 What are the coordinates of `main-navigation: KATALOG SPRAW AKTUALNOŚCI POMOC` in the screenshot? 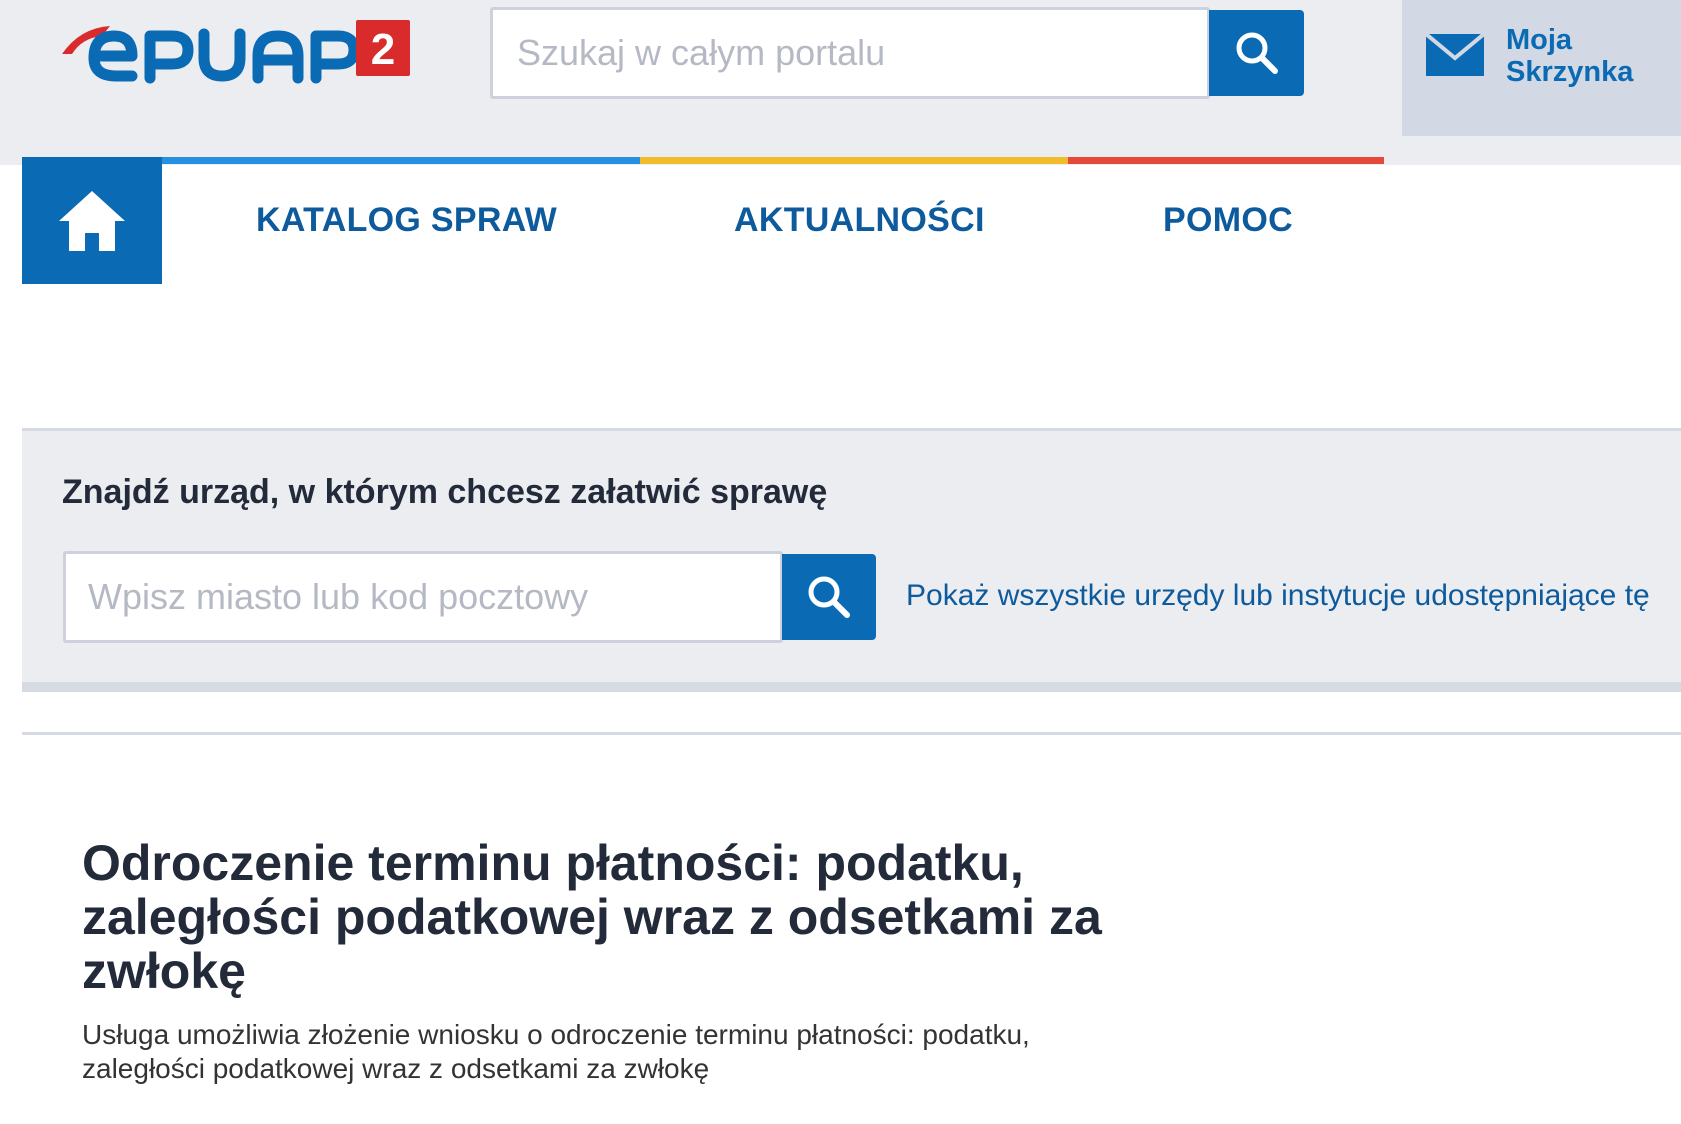 It's located at (840, 221).